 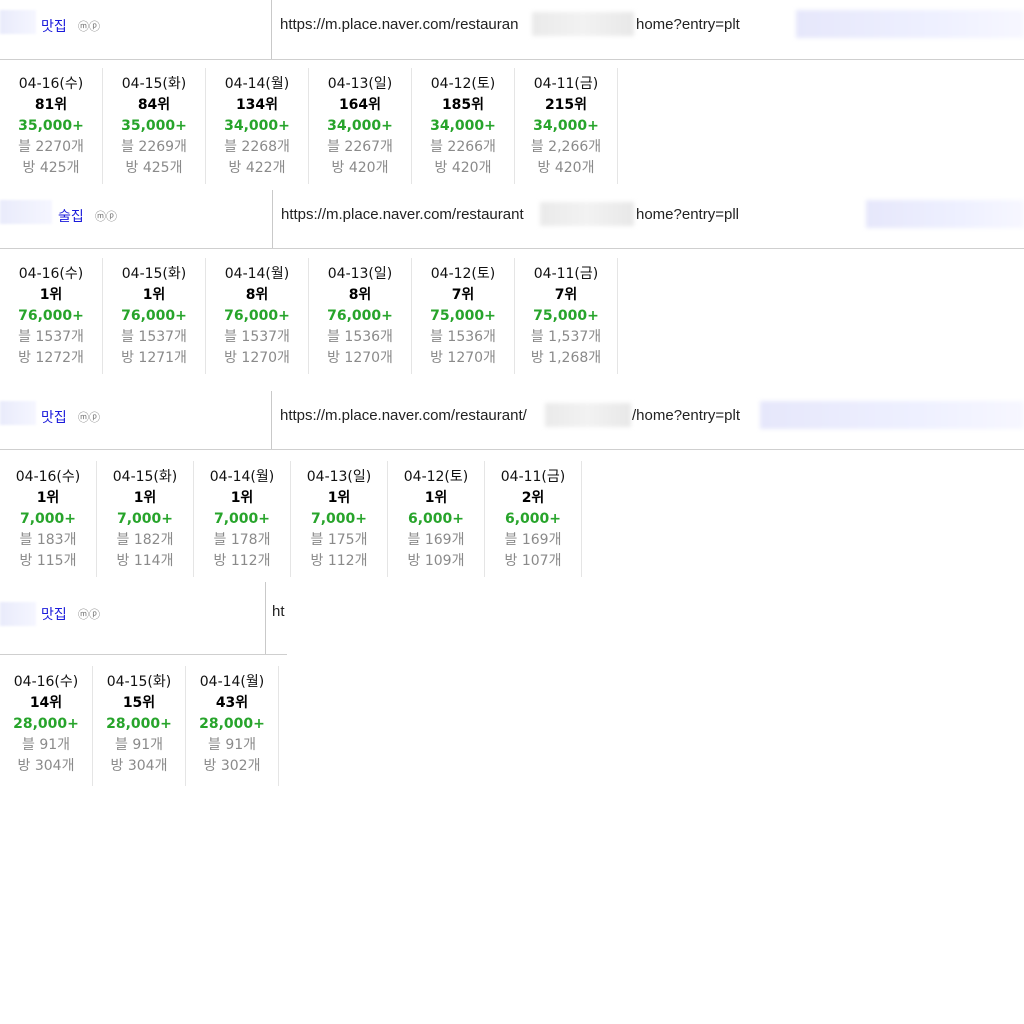 What do you see at coordinates (154, 358) in the screenshot?
I see `visitor-count: 방 1271개` at bounding box center [154, 358].